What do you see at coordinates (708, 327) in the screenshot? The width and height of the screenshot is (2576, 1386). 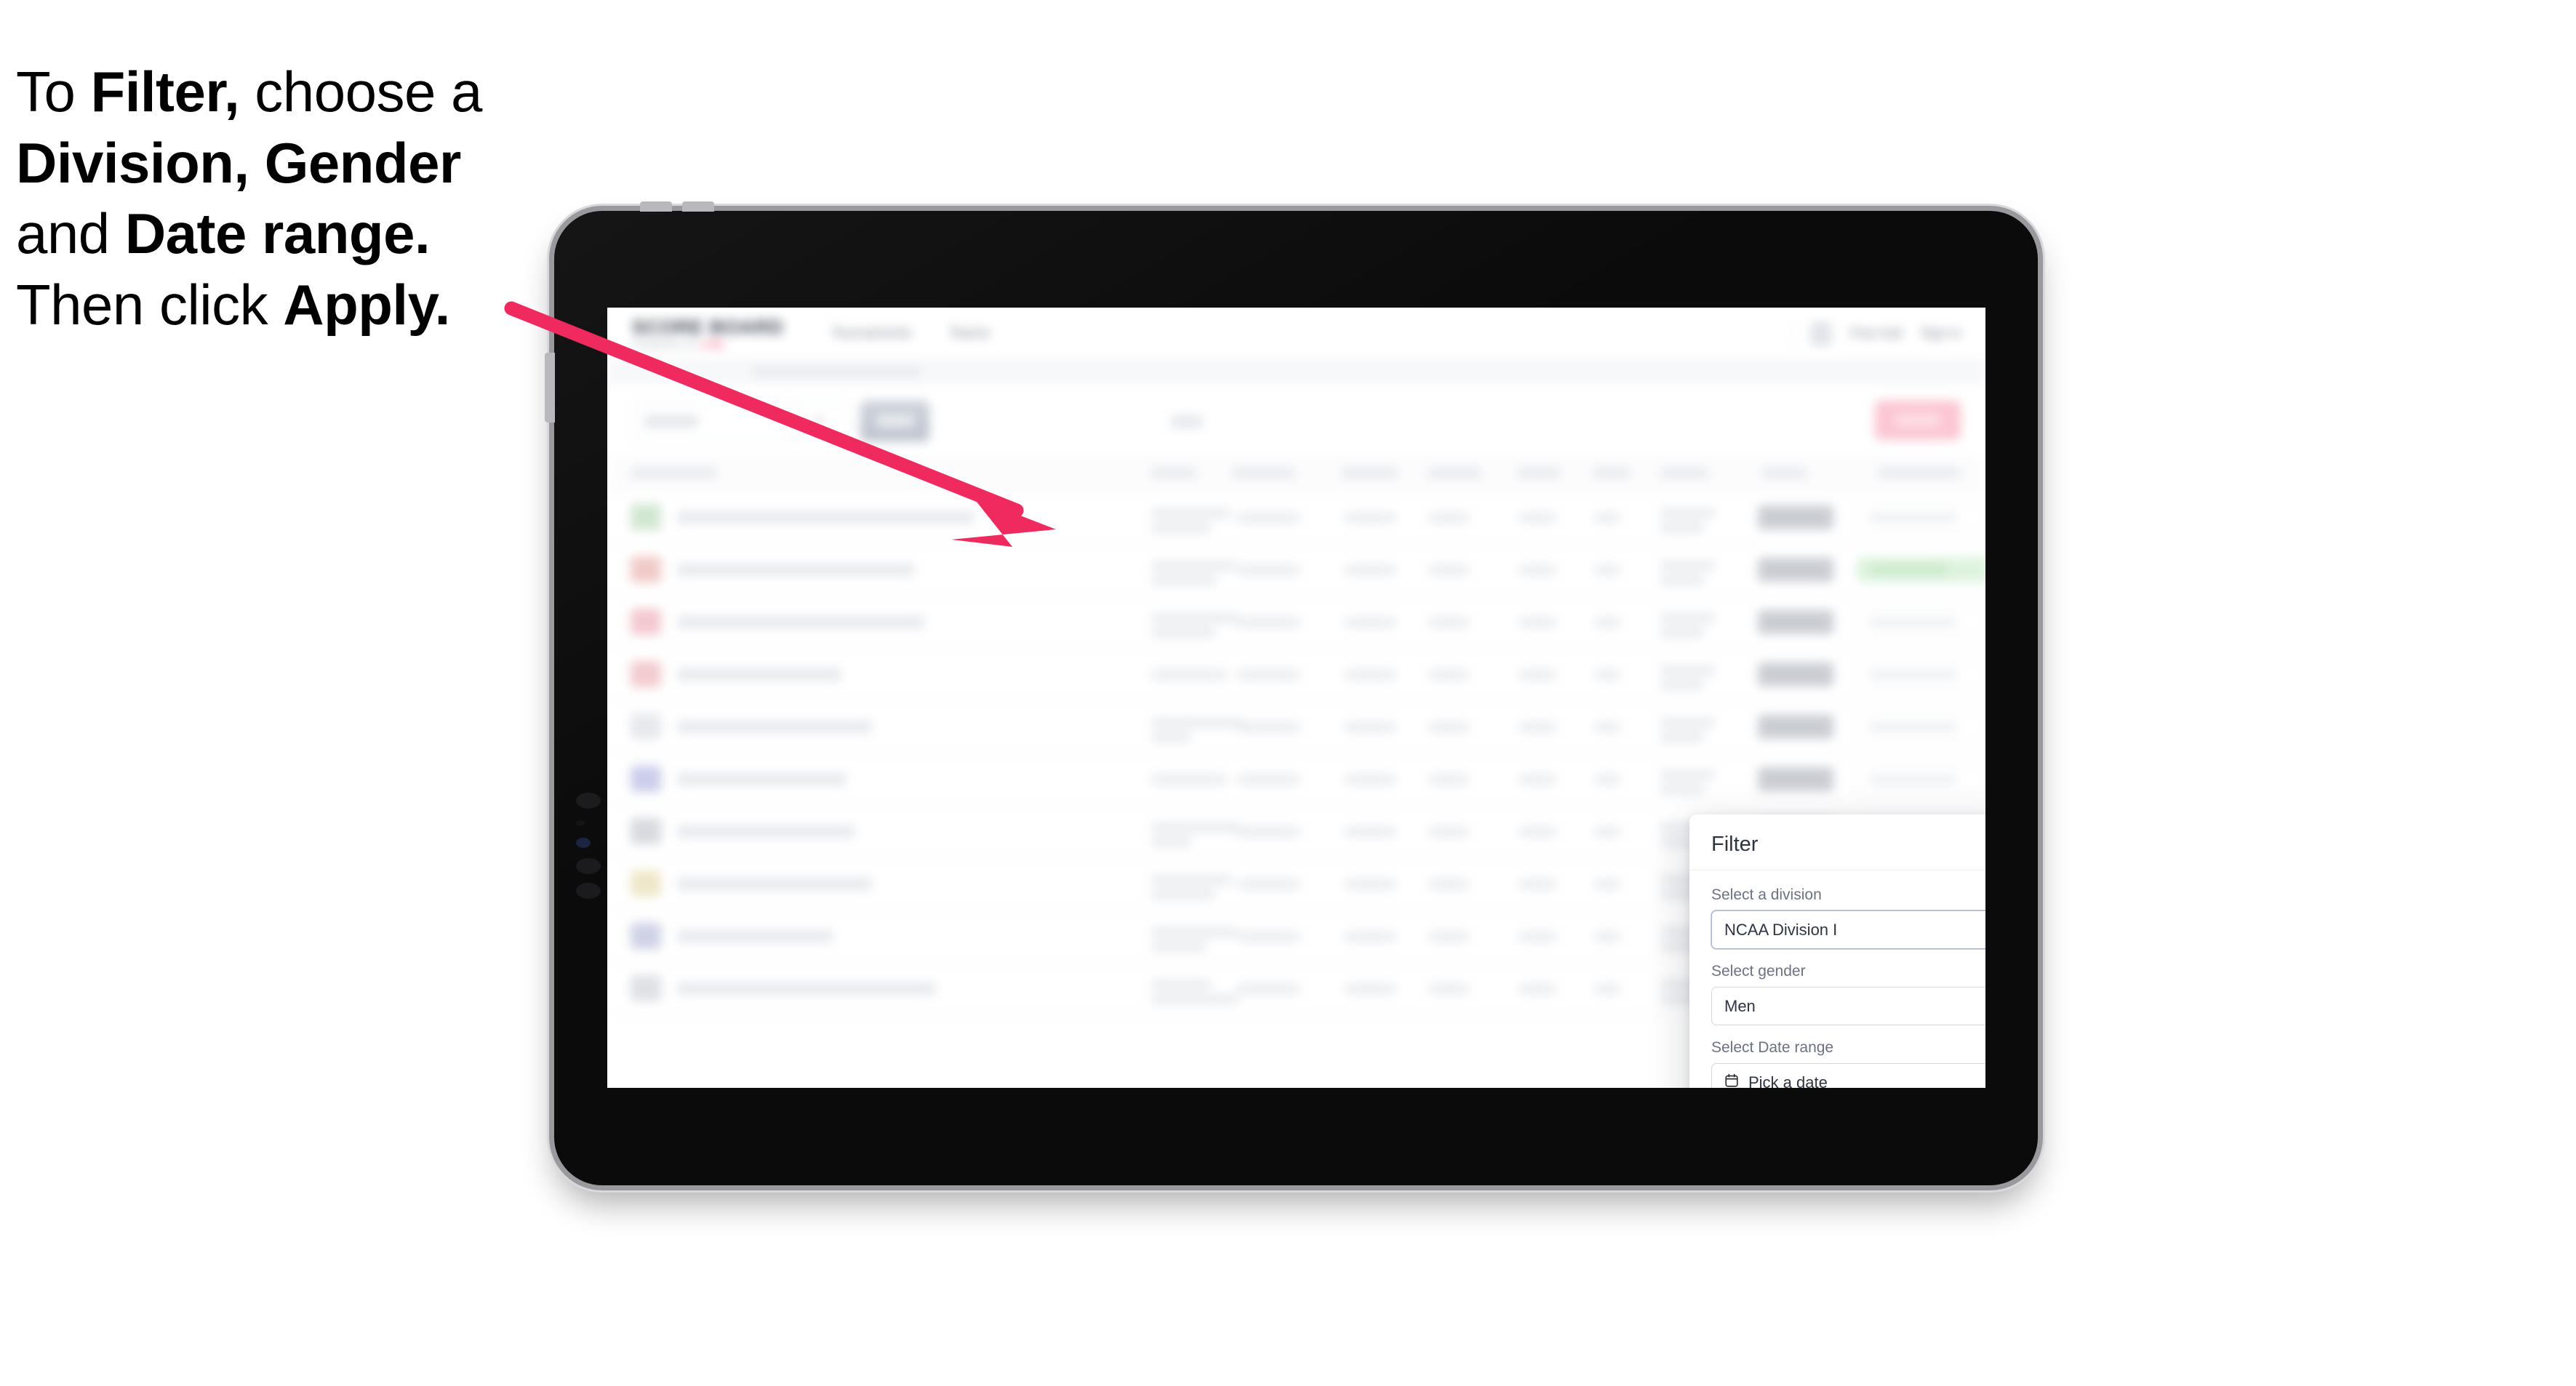 I see `logo-mark: SCORE BOARD` at bounding box center [708, 327].